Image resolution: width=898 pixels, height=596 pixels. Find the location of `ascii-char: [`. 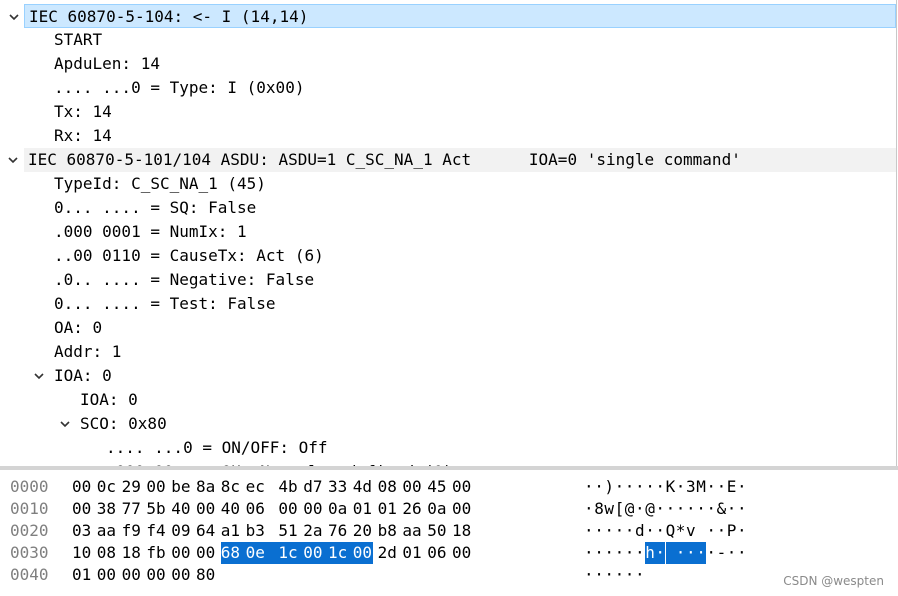

ascii-char: [ is located at coordinates (620, 509).